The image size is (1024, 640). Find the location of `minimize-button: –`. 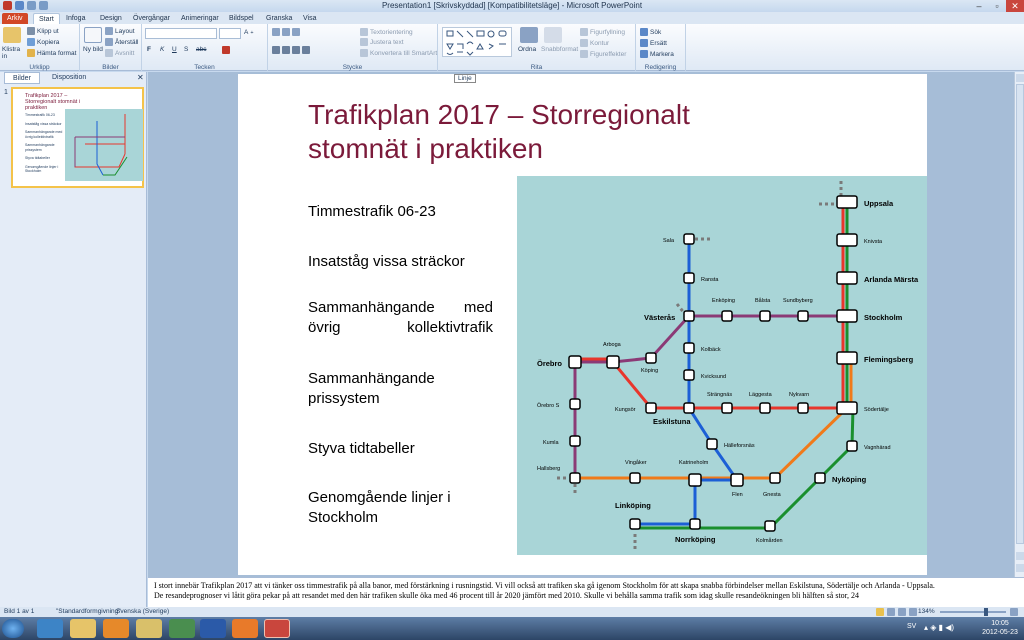

minimize-button: – is located at coordinates (979, 6).